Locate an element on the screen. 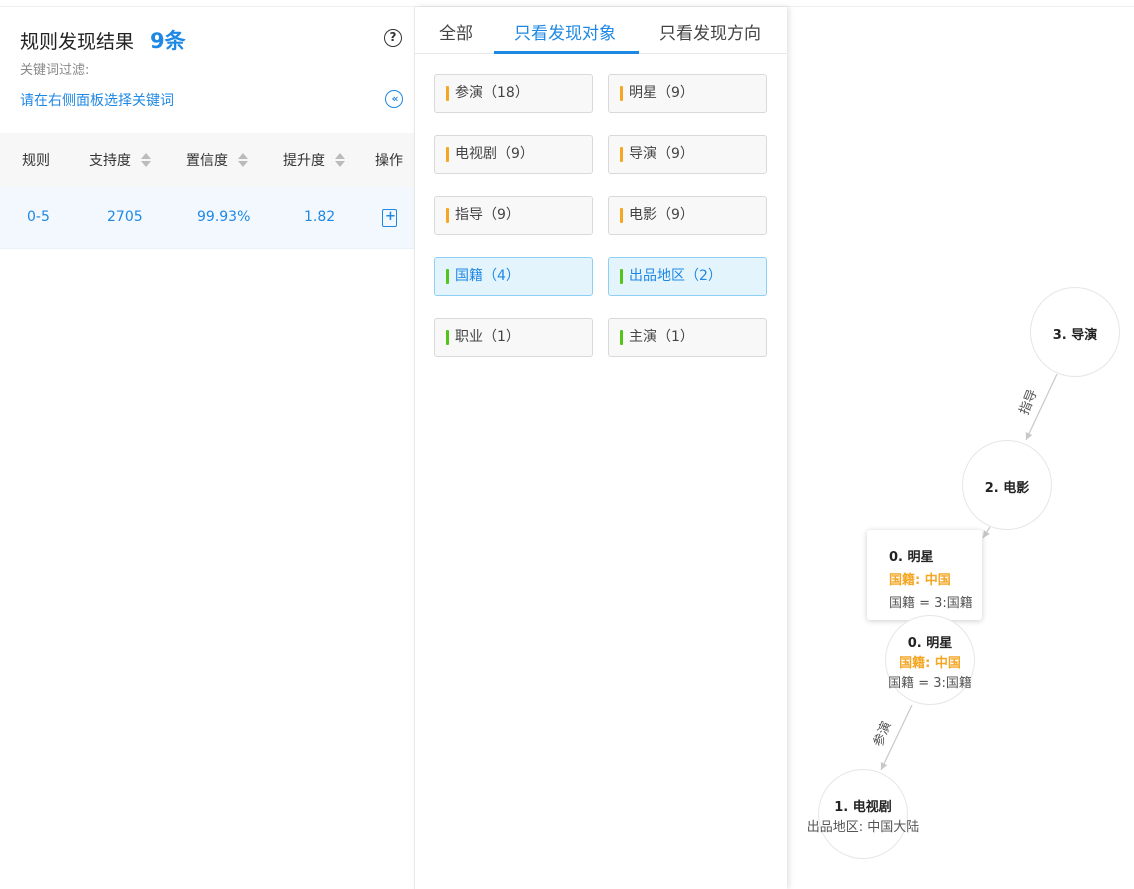  tag-label: 明星（9） is located at coordinates (661, 93).